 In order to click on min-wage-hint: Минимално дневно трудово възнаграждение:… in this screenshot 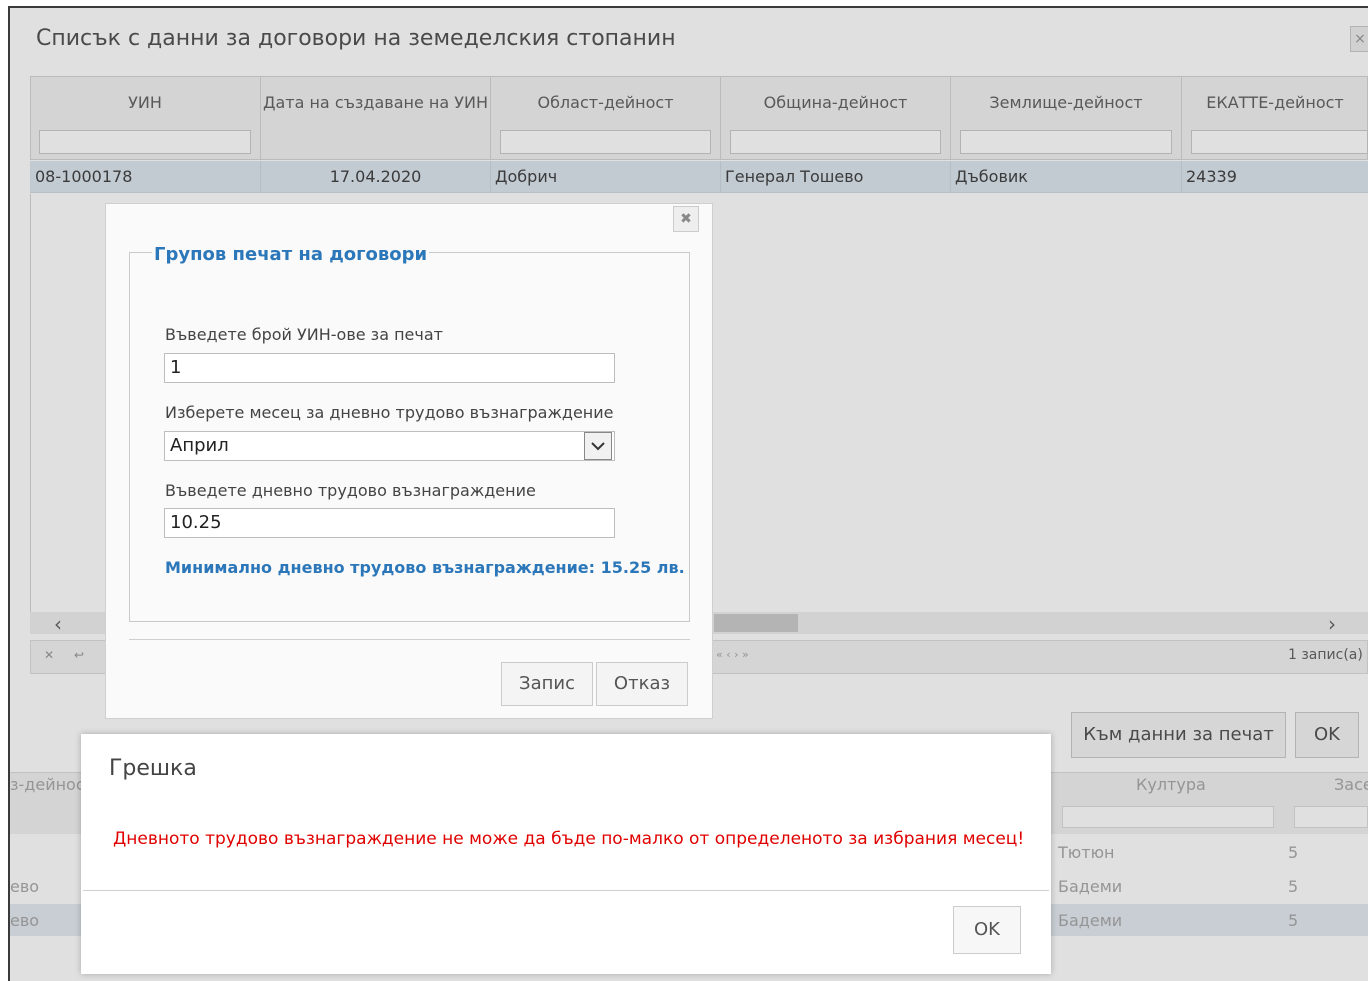, I will do `click(425, 567)`.